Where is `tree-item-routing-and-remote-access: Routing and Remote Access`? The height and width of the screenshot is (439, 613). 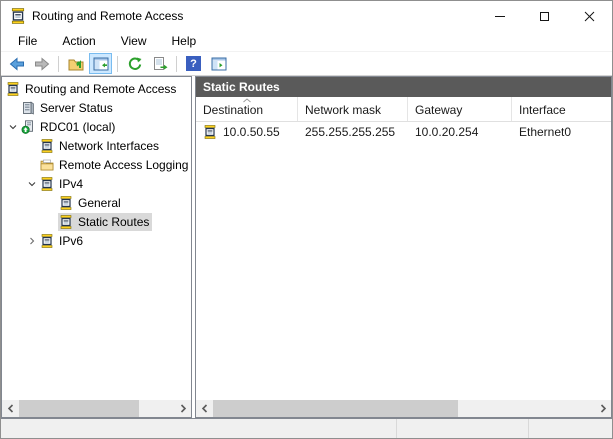 tree-item-routing-and-remote-access: Routing and Remote Access is located at coordinates (96, 88).